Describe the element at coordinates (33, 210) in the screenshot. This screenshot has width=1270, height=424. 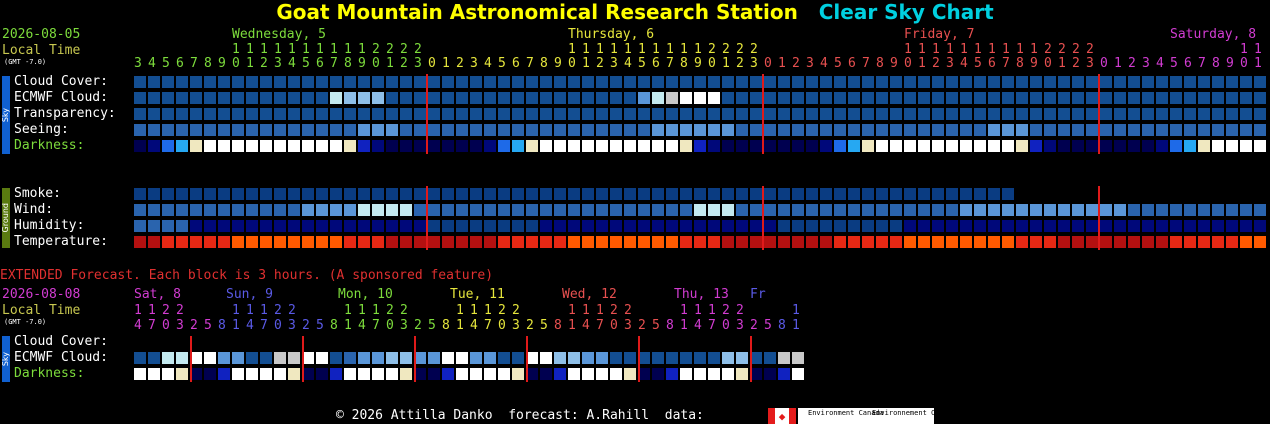
I see `row-label: Wind:` at that location.